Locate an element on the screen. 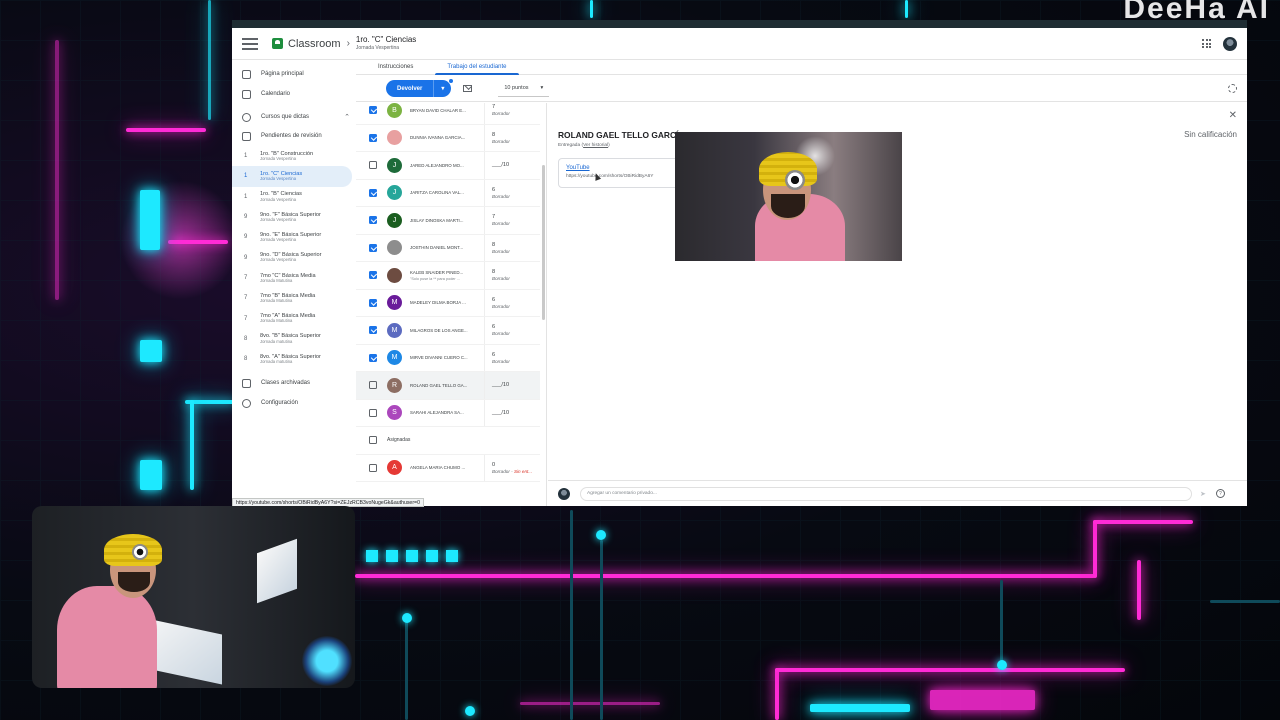 The image size is (1280, 720). sidebar-item-calendar: Calendario is located at coordinates (294, 94).